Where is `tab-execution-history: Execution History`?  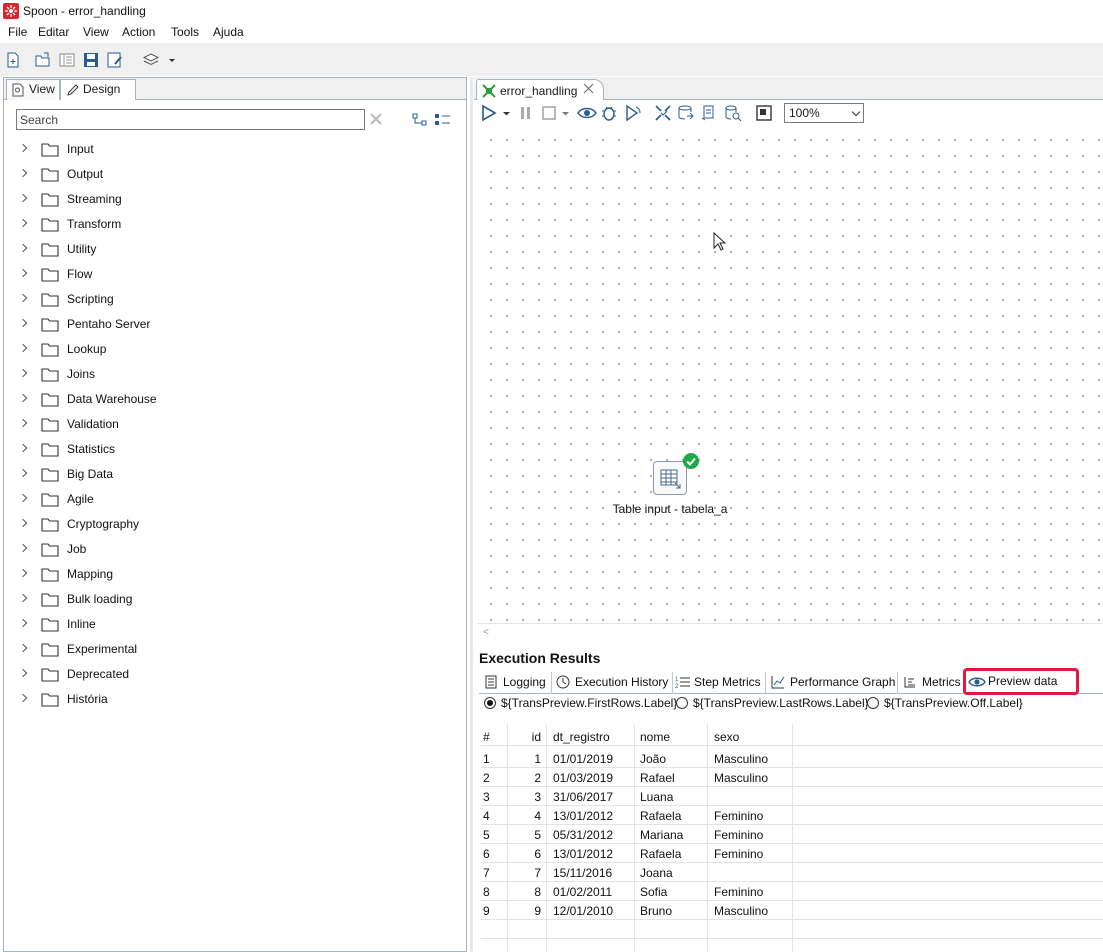
tab-execution-history: Execution History is located at coordinates (612, 683).